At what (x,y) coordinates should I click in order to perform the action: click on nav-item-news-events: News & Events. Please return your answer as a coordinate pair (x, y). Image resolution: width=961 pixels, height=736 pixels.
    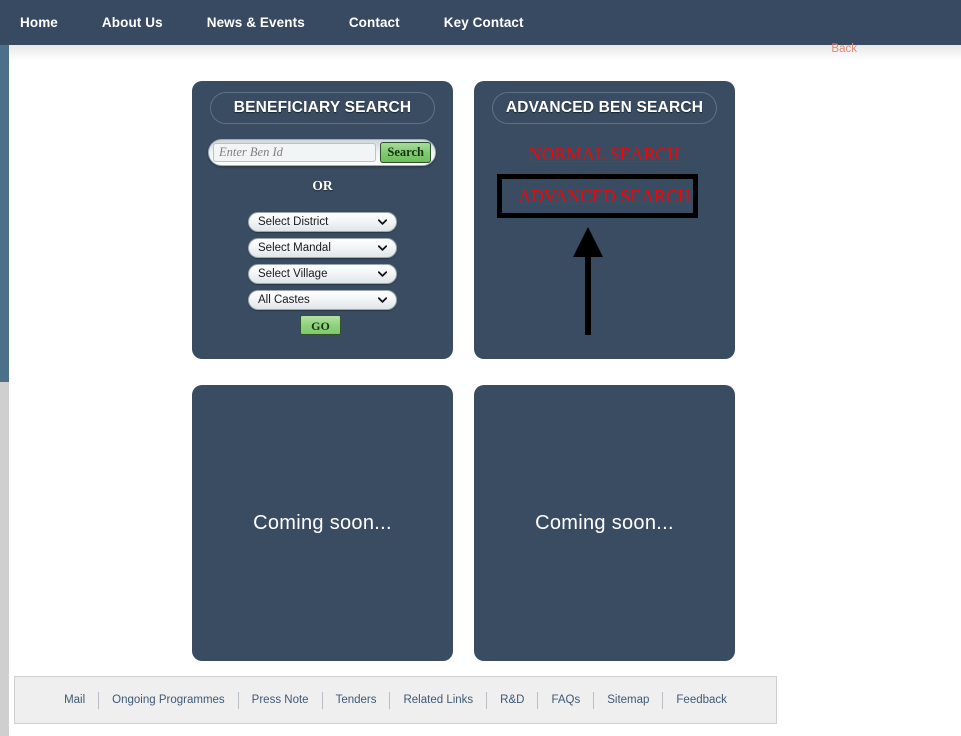
    Looking at the image, I should click on (256, 22).